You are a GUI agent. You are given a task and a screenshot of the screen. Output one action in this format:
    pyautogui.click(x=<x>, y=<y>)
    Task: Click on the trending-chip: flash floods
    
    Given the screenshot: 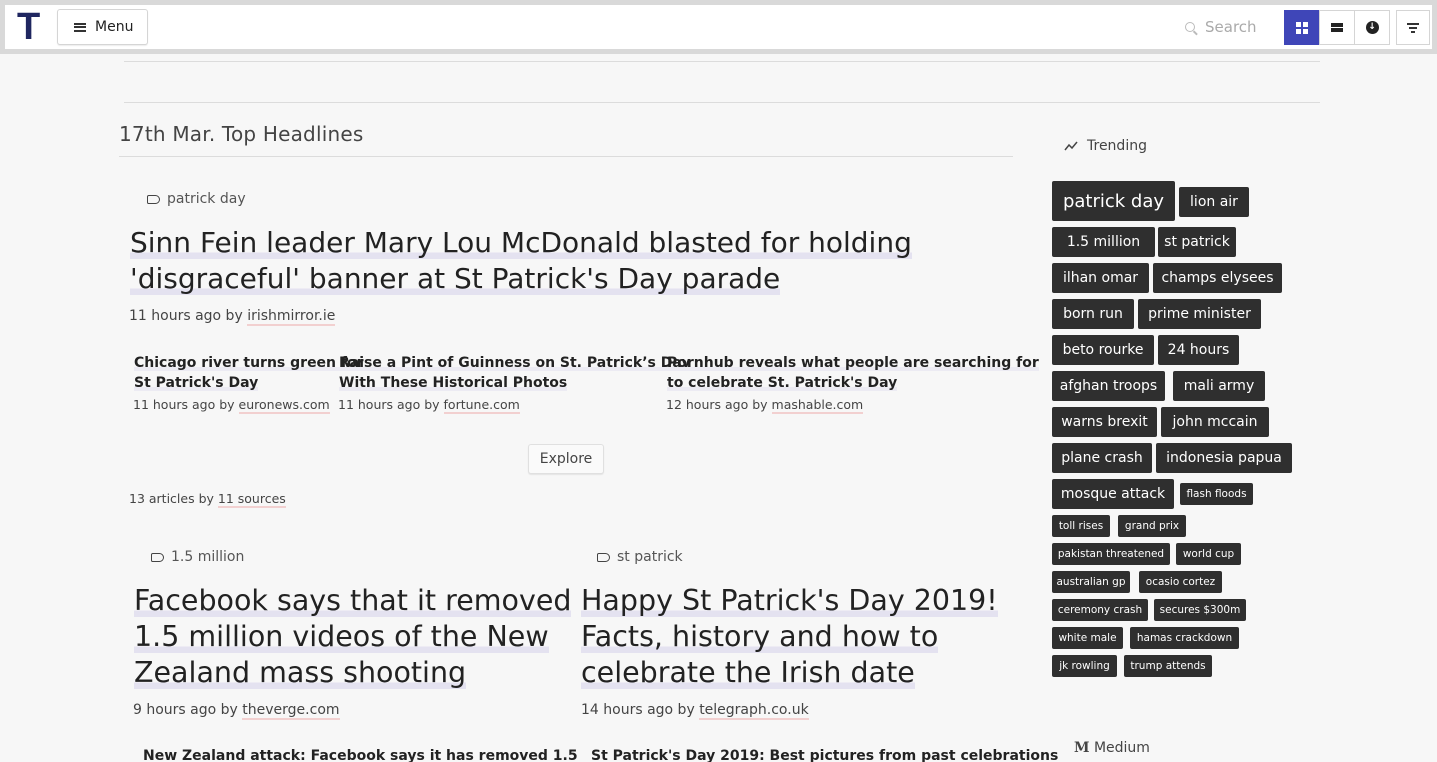 What is the action you would take?
    pyautogui.click(x=1216, y=494)
    